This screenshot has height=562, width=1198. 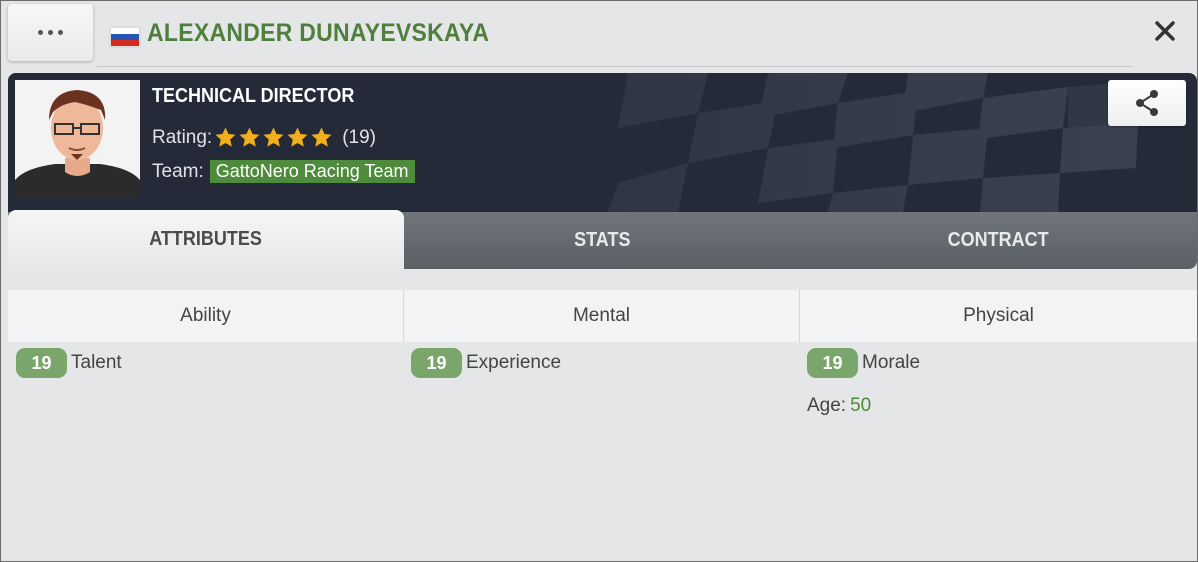 I want to click on avatar, so click(x=77, y=139).